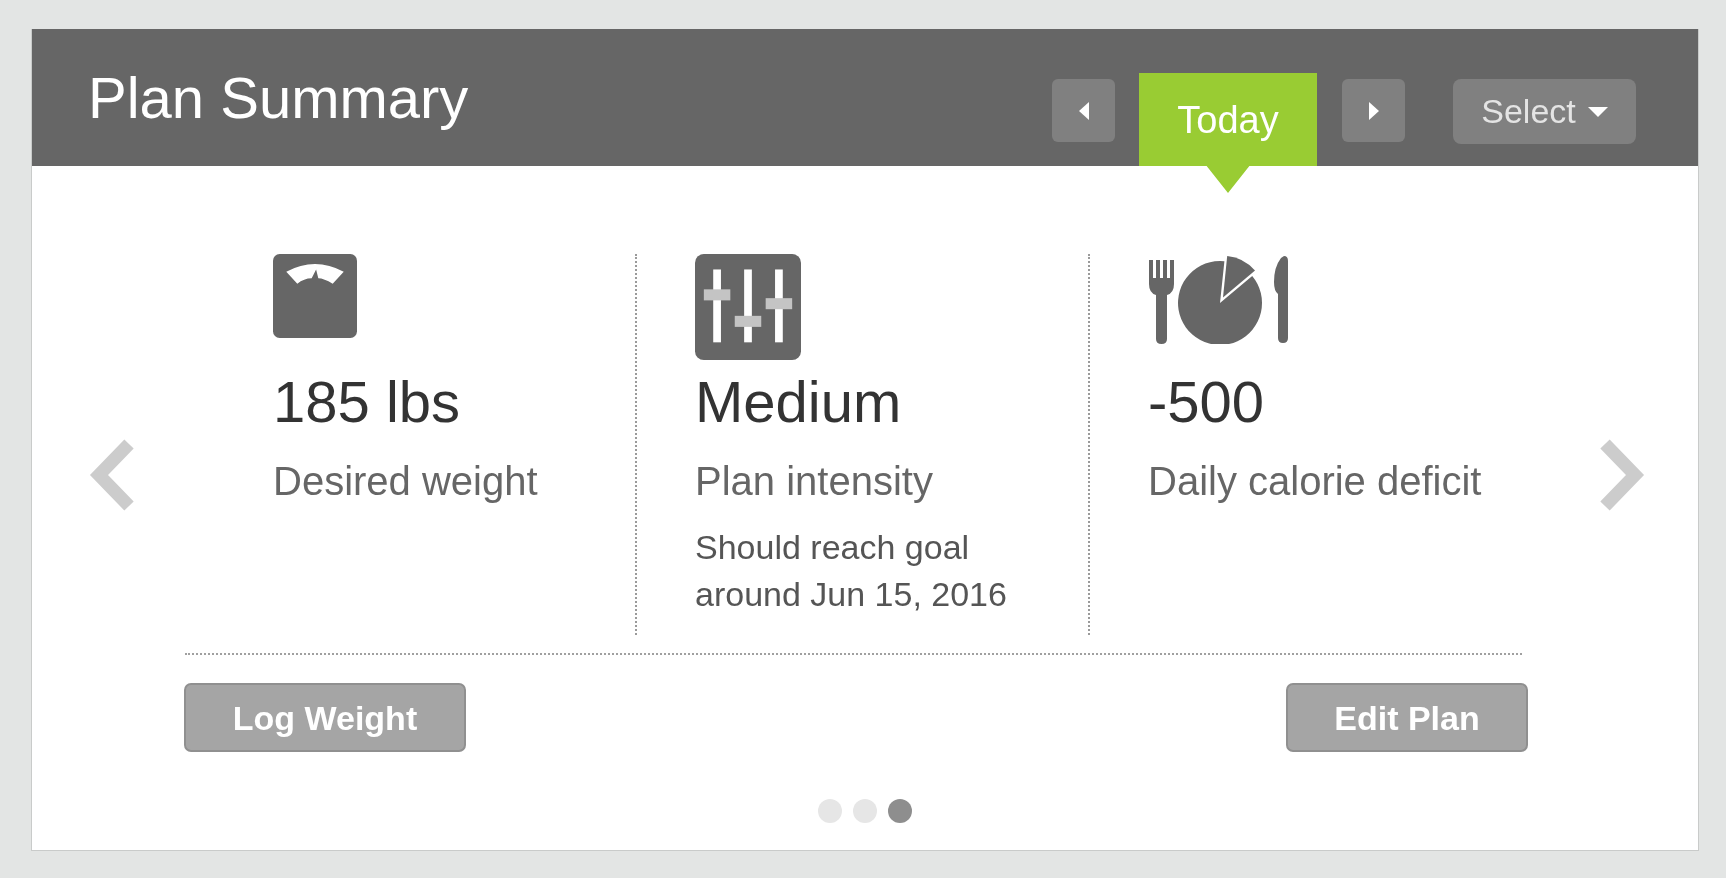 The width and height of the screenshot is (1726, 878). Describe the element at coordinates (1228, 133) in the screenshot. I see `date-tab: Today` at that location.